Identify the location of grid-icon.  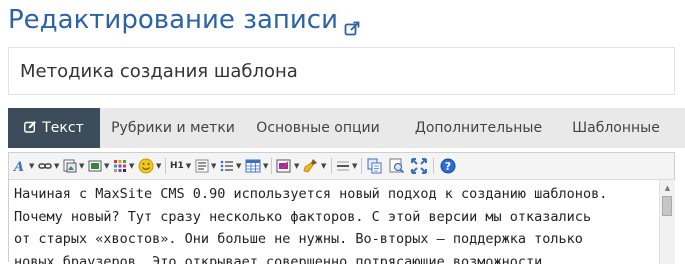
(120, 166).